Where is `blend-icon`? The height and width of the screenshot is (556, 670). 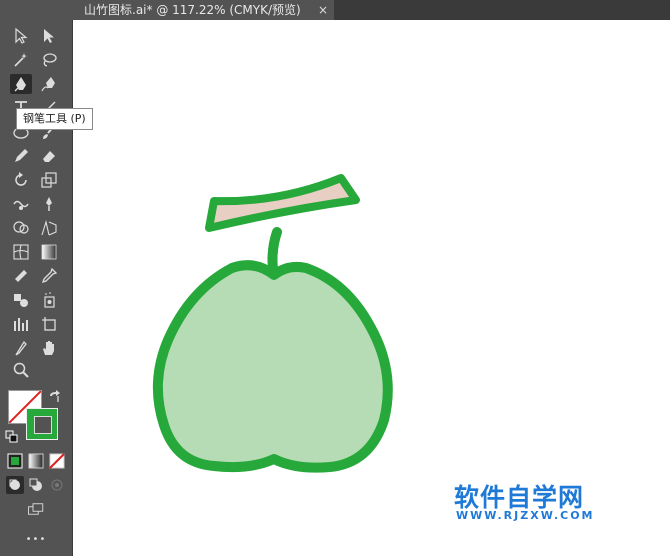 blend-icon is located at coordinates (21, 300).